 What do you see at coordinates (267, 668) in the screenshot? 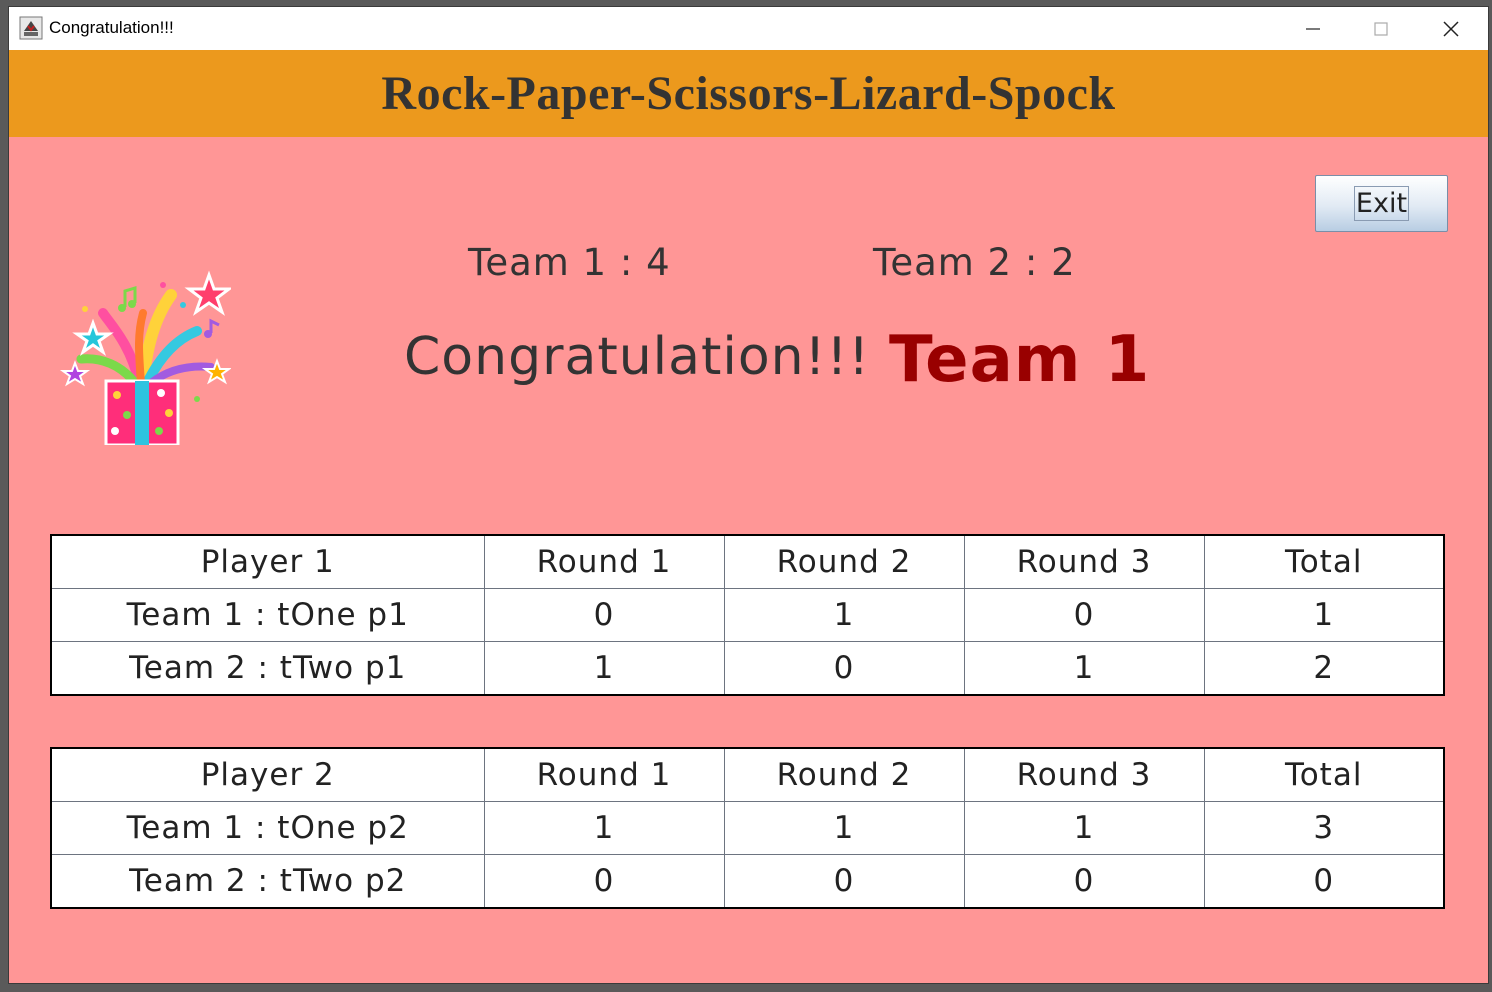
I see `table-cell: Team 2 : tTwo p1` at bounding box center [267, 668].